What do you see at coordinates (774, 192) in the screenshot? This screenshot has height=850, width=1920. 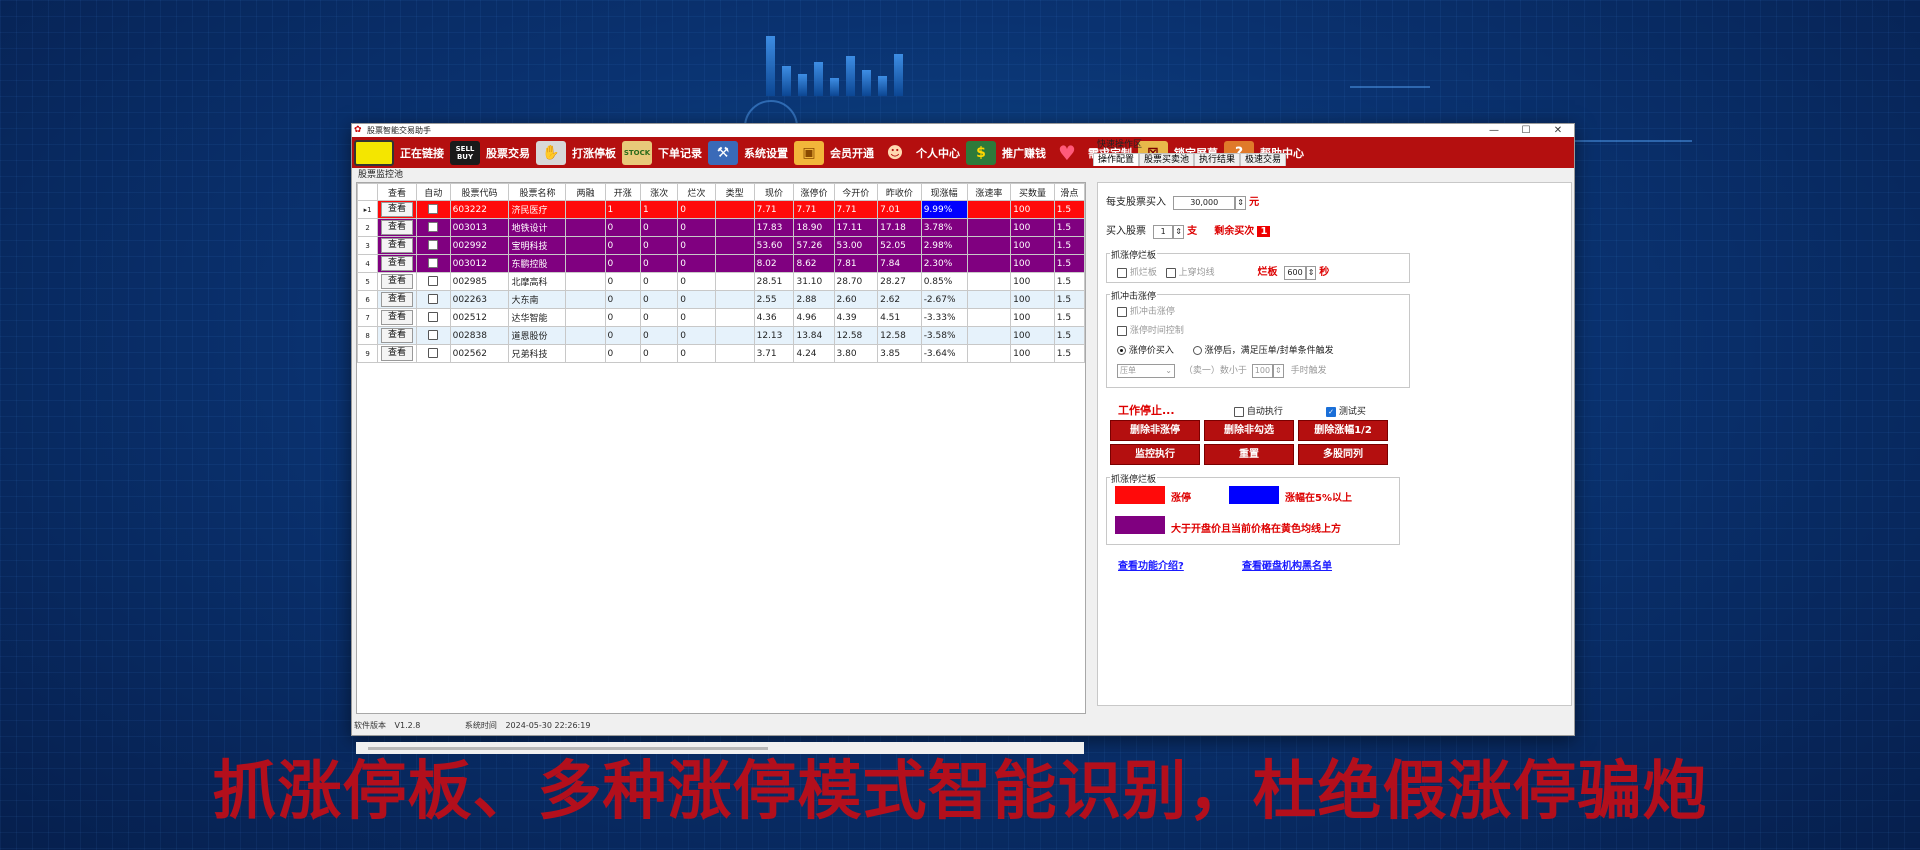 I see `column-header: 现价` at bounding box center [774, 192].